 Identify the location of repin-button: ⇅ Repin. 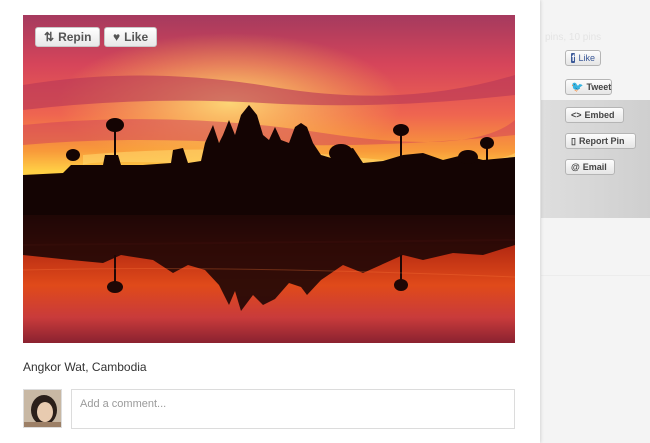
(68, 37).